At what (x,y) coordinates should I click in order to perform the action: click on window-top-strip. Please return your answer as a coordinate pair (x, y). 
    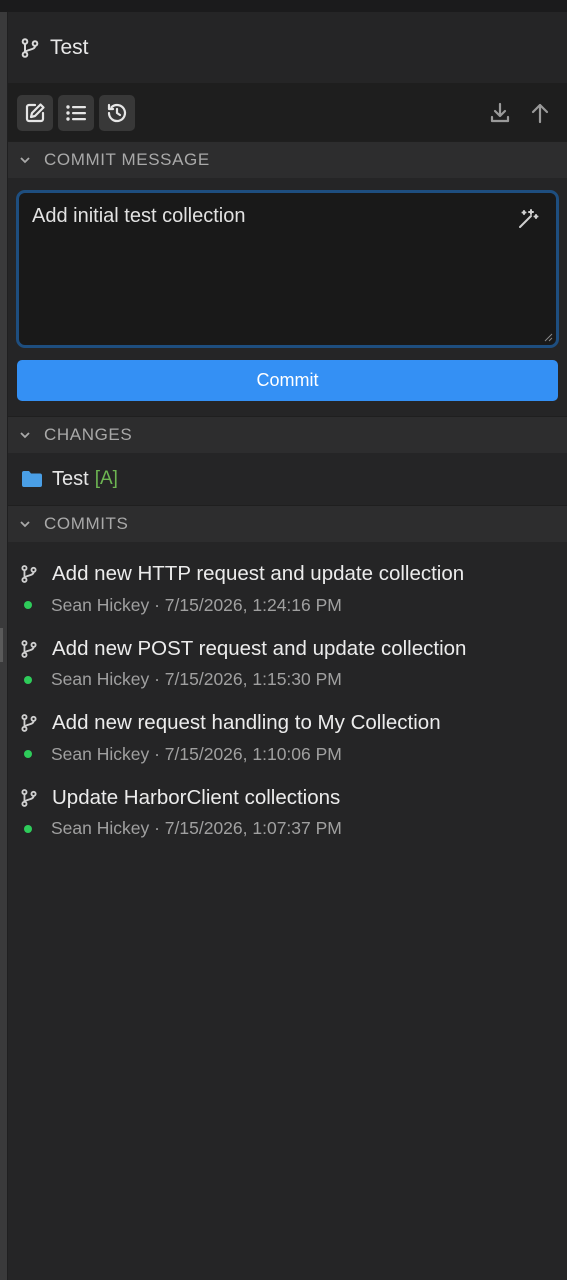
    Looking at the image, I should click on (283, 6).